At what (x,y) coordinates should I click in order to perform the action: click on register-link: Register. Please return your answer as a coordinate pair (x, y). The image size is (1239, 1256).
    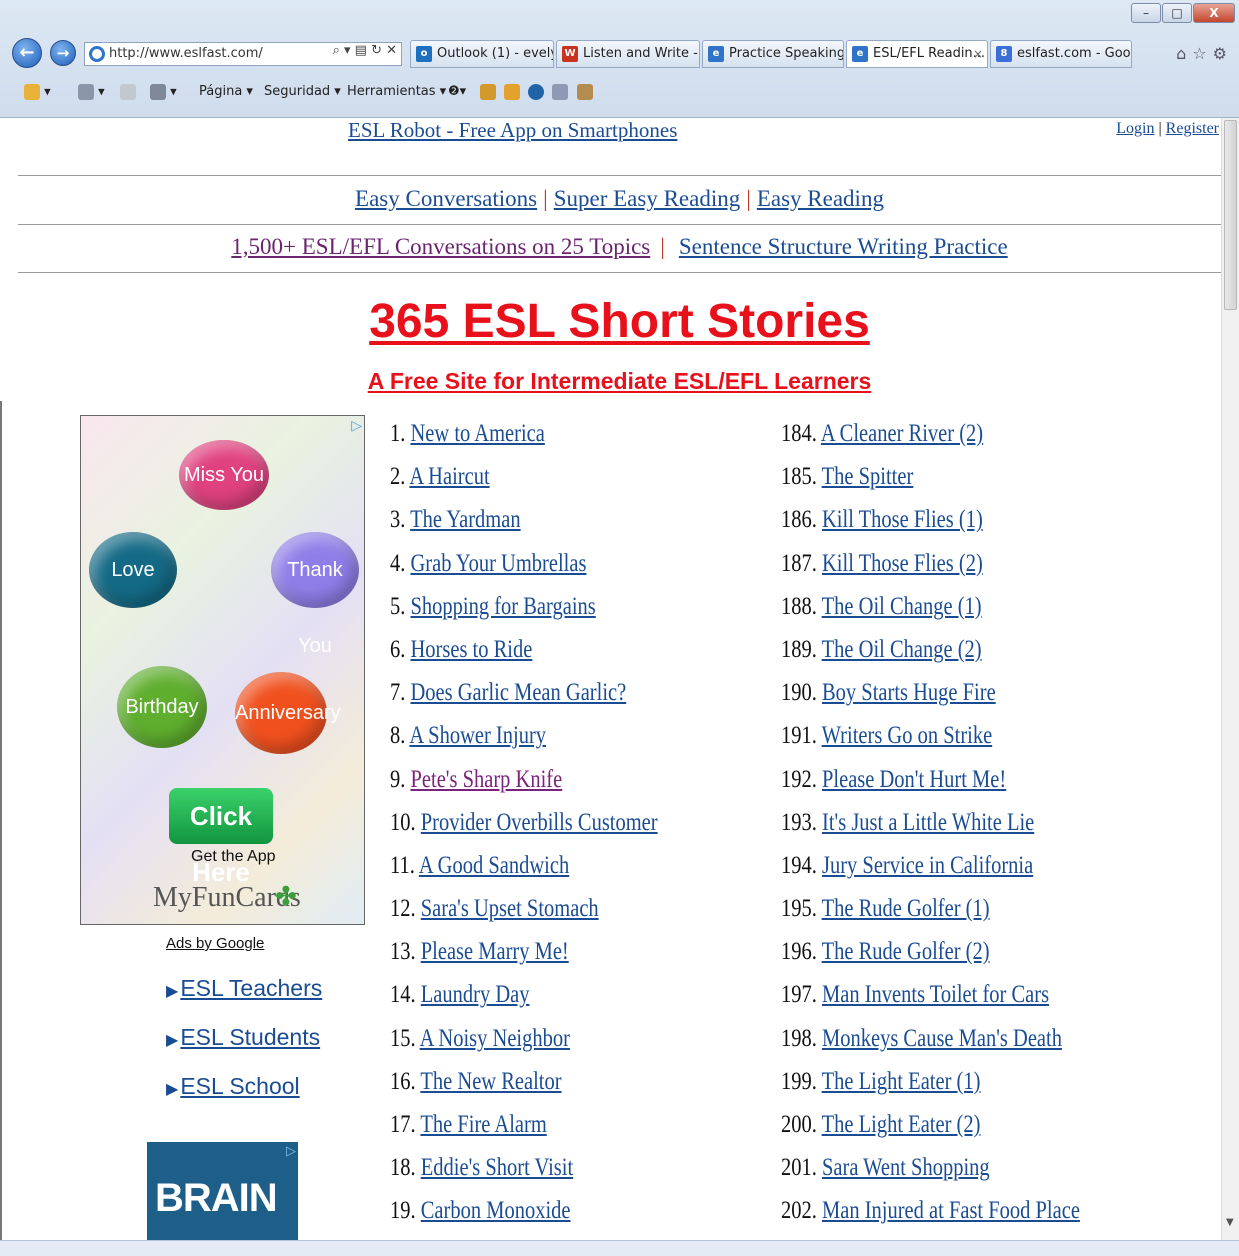
    Looking at the image, I should click on (1192, 128).